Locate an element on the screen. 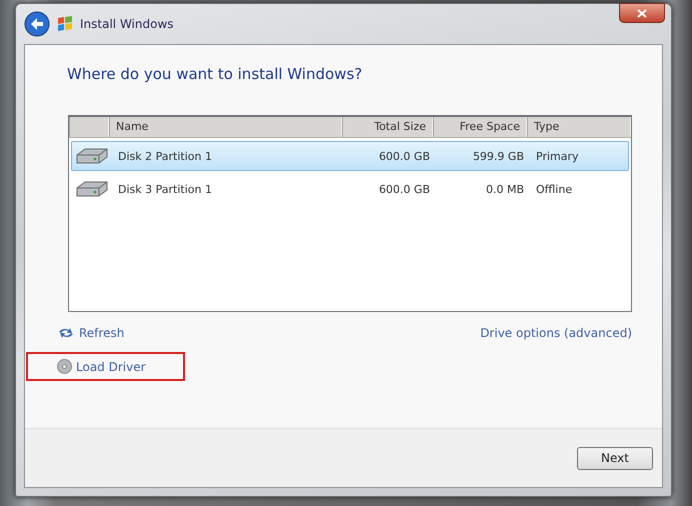 The width and height of the screenshot is (692, 506). table-cell-text: Disk 2 Partition 1 is located at coordinates (165, 156).